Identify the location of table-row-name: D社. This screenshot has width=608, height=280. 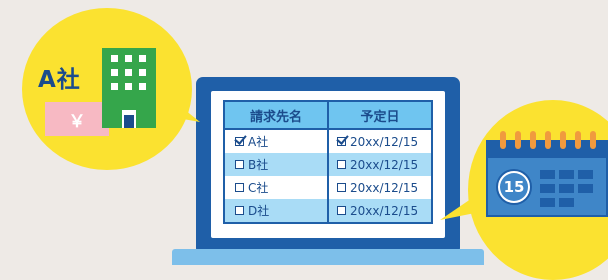
(276, 210).